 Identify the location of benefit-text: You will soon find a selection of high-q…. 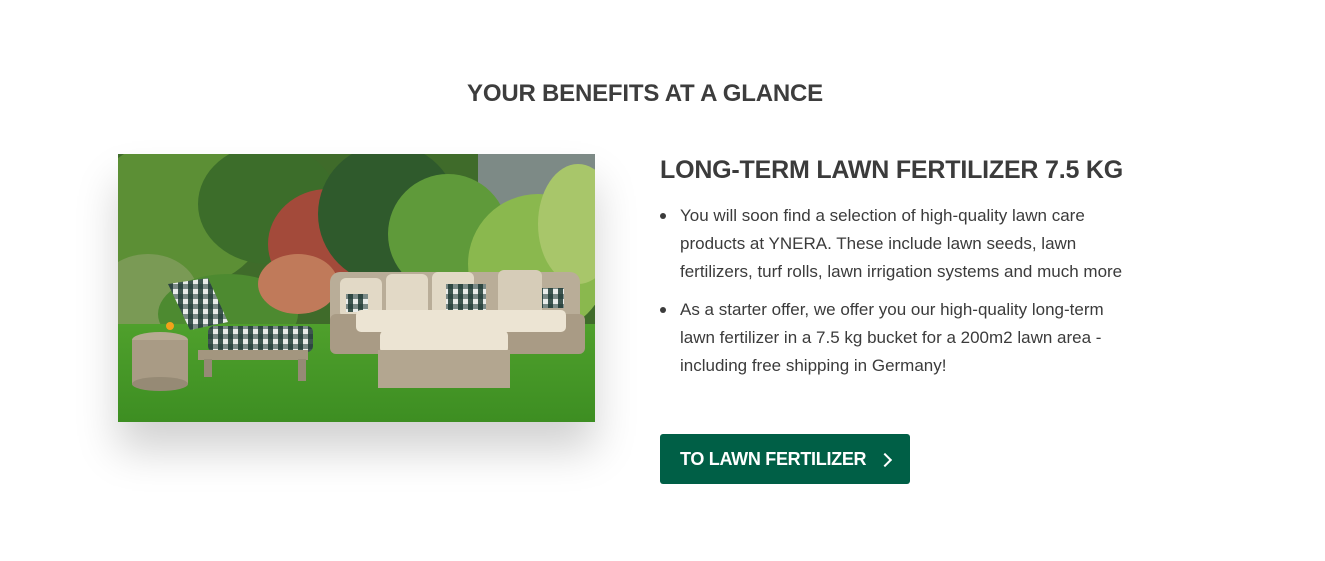
(901, 243).